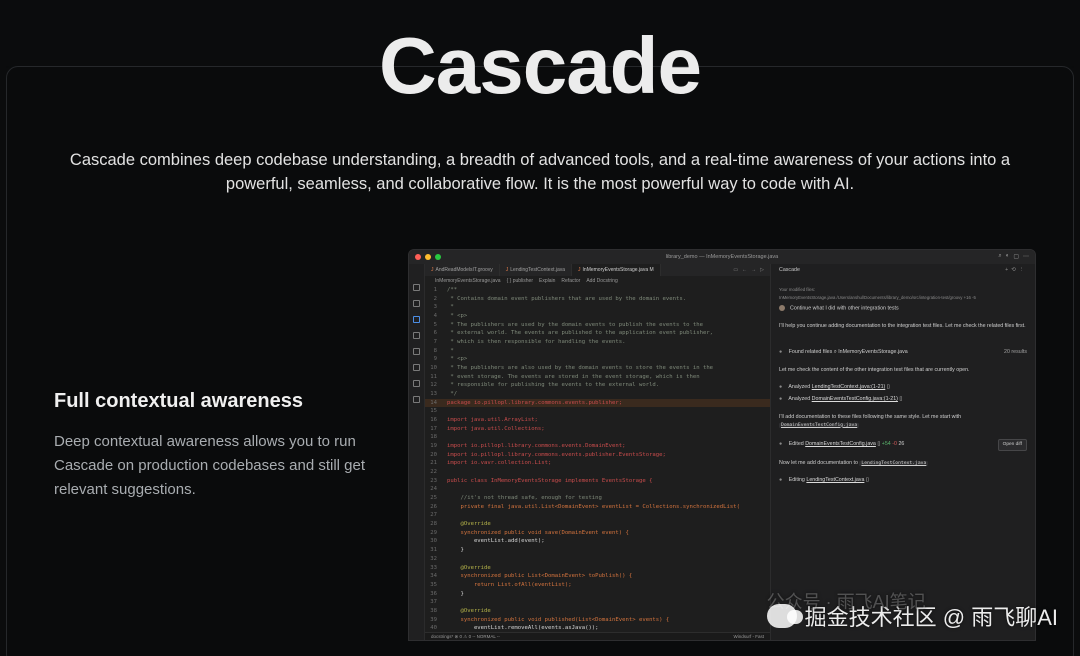 The width and height of the screenshot is (1080, 656). What do you see at coordinates (597, 351) in the screenshot?
I see `code-line: 8 *` at bounding box center [597, 351].